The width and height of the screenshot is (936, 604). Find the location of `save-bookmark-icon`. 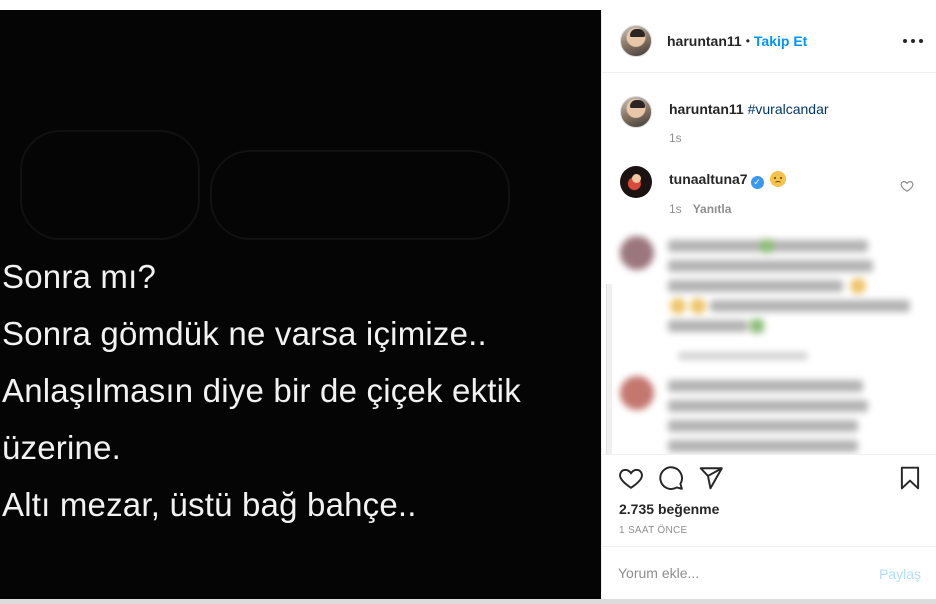

save-bookmark-icon is located at coordinates (910, 478).